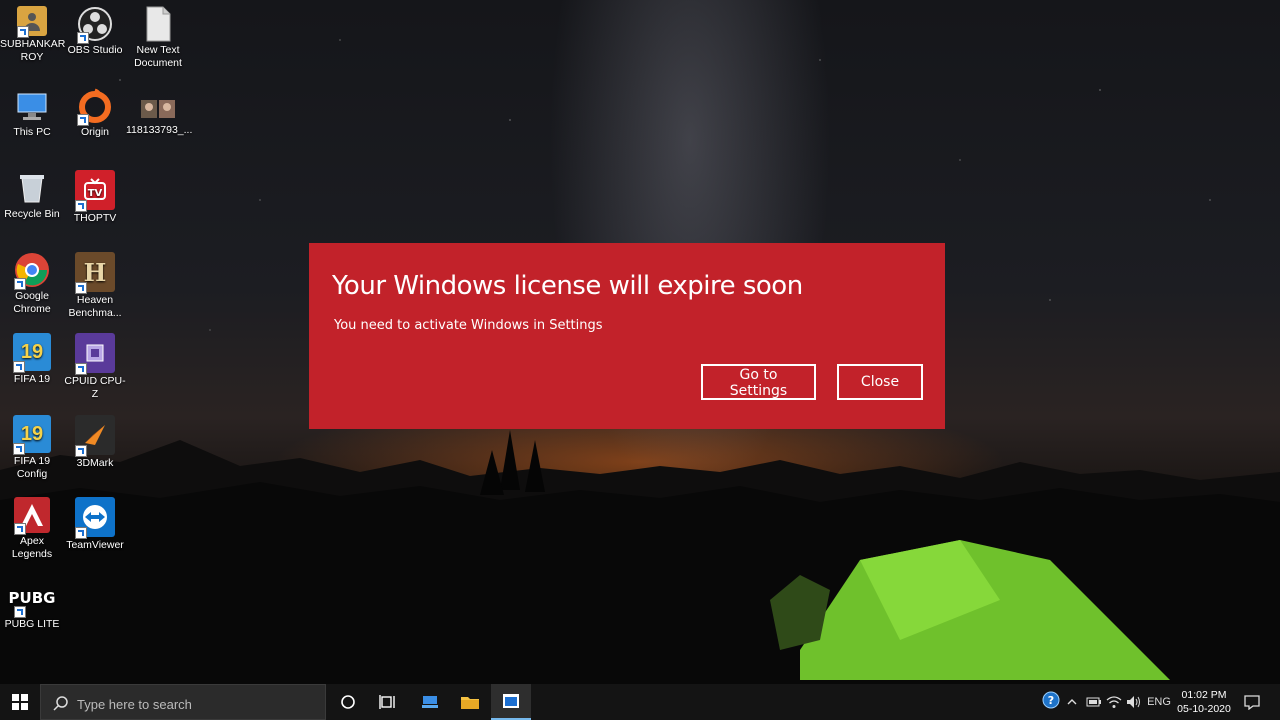 This screenshot has width=1280, height=720. I want to click on file-explorer-button, so click(470, 702).